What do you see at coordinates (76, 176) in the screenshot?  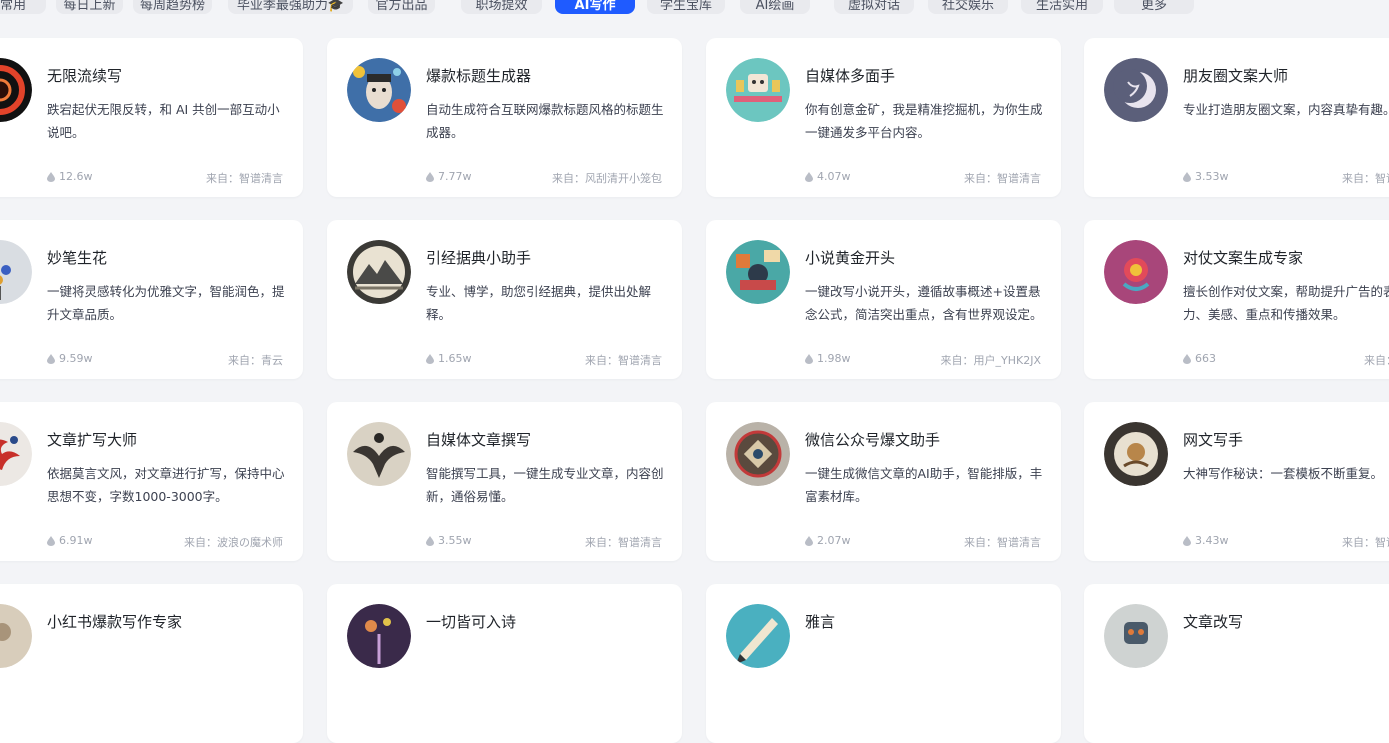 I see `view-count-value: 12.6w` at bounding box center [76, 176].